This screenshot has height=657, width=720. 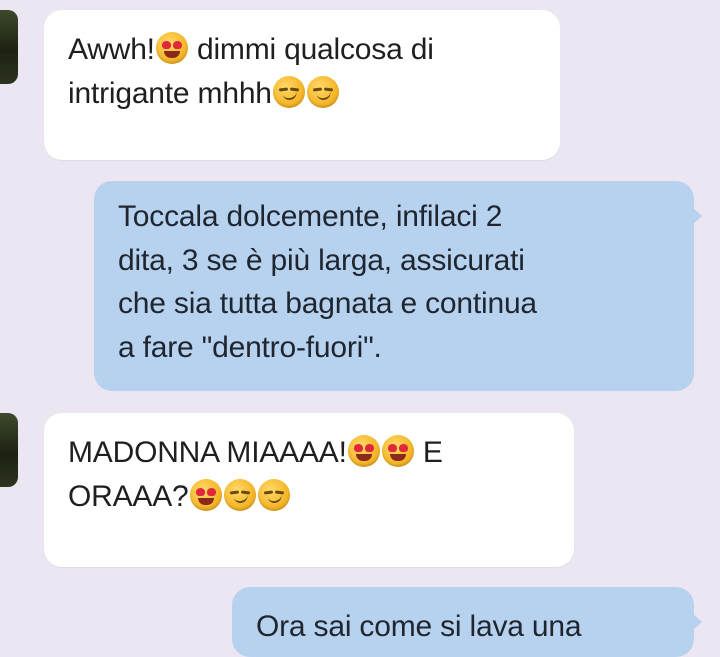 I want to click on message-line: Ora sai come si lava una, so click(x=464, y=627).